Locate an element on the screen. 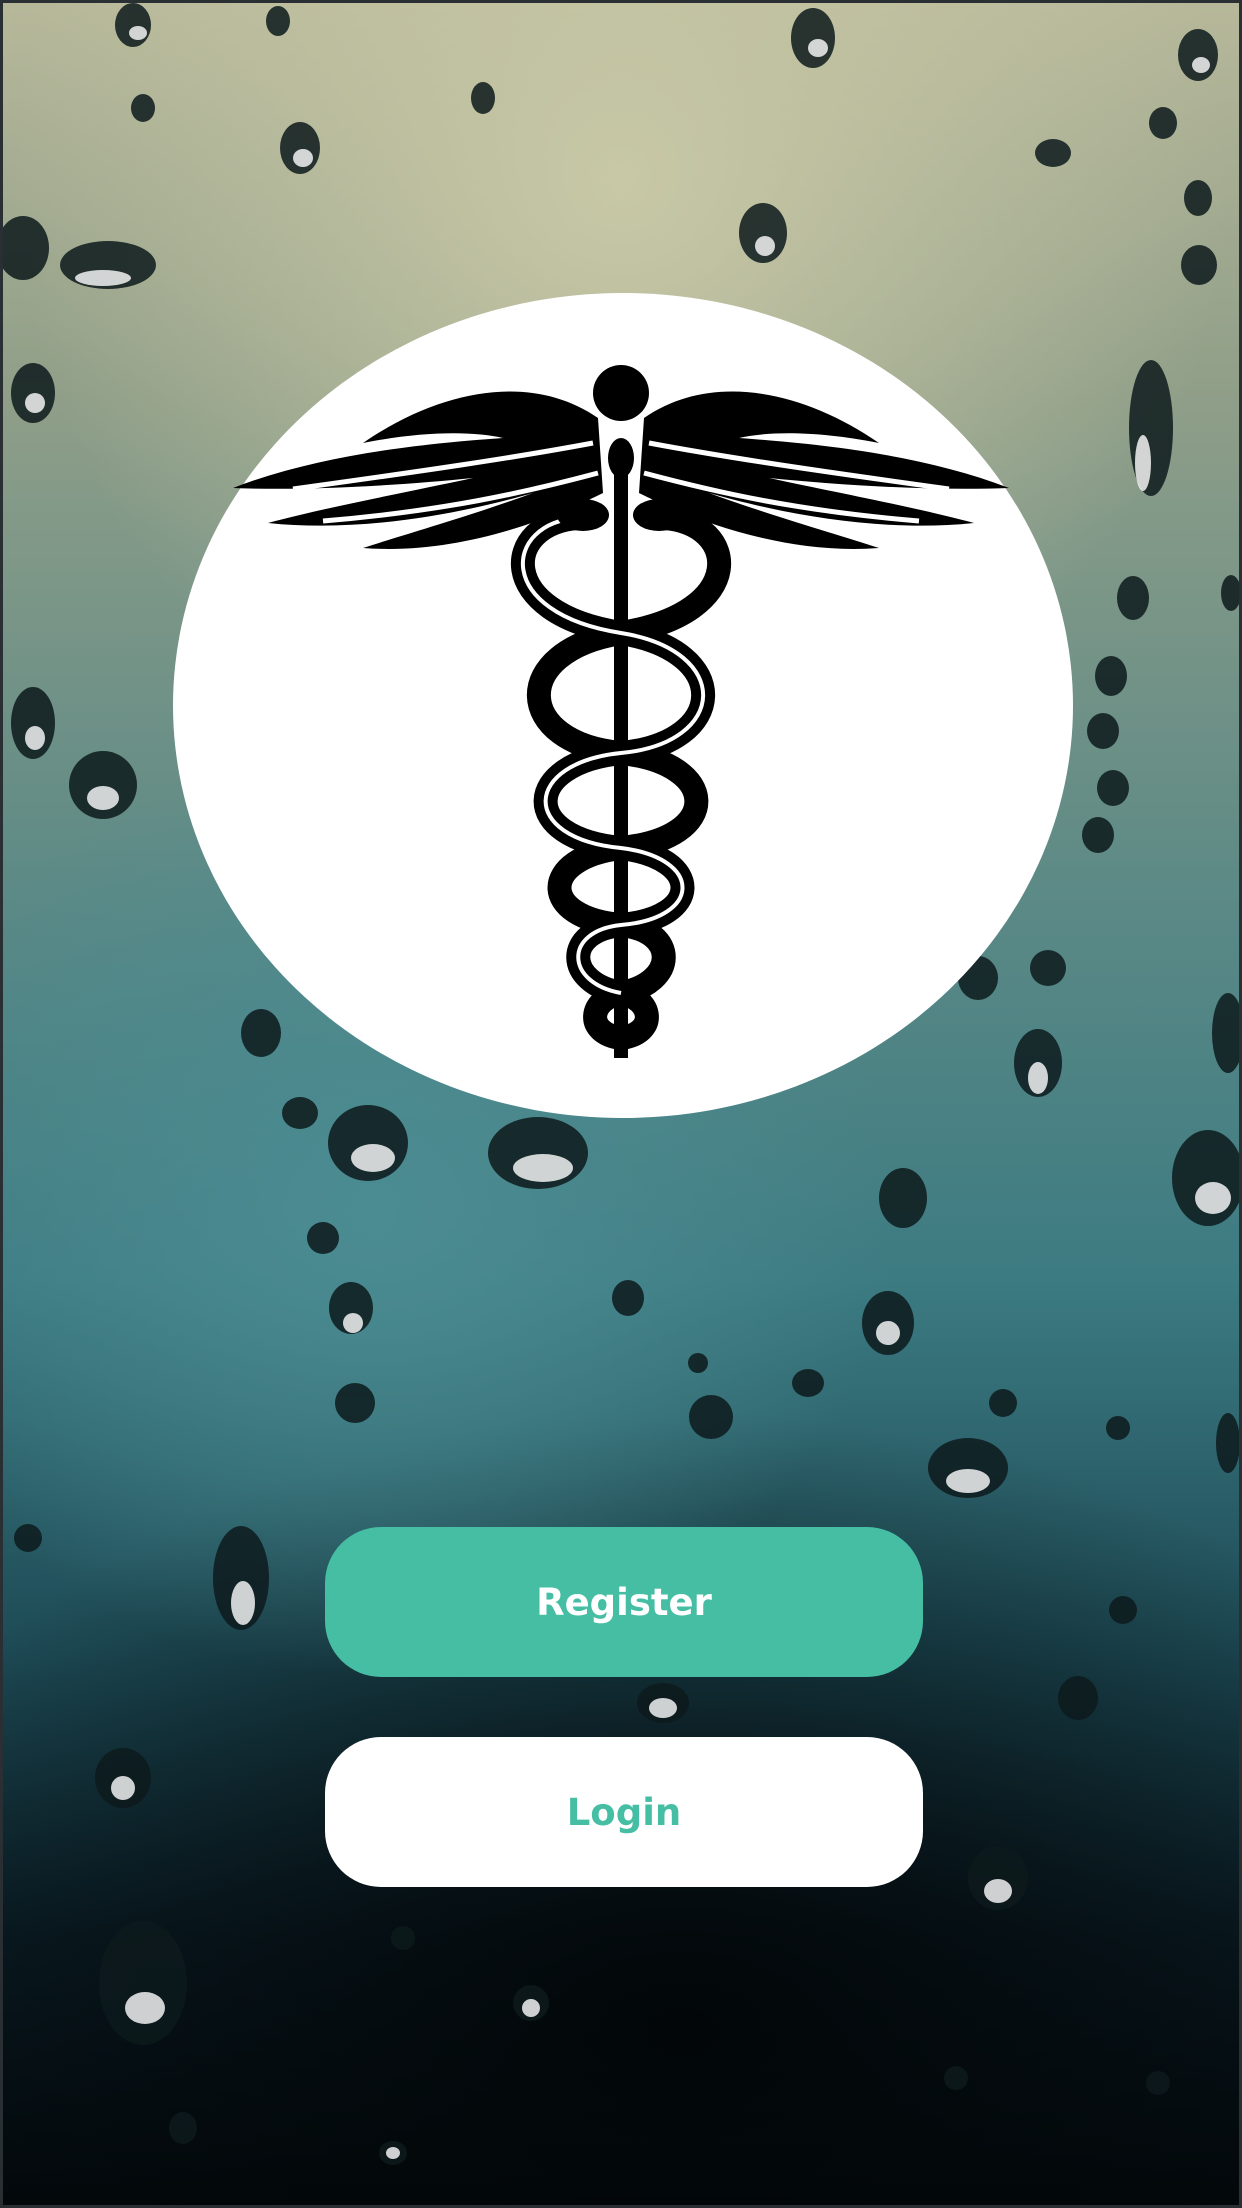 The image size is (1242, 2208). register-button: Register is located at coordinates (624, 1602).